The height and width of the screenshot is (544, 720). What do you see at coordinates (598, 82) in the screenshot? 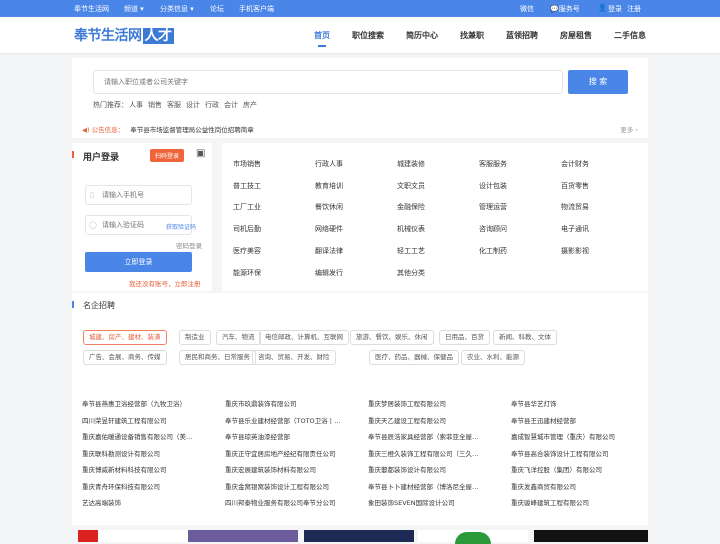
I see `search-button: 搜 索` at bounding box center [598, 82].